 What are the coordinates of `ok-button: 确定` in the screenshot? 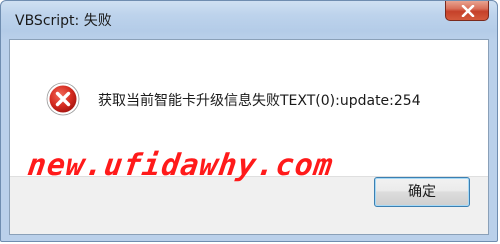 It's located at (422, 192).